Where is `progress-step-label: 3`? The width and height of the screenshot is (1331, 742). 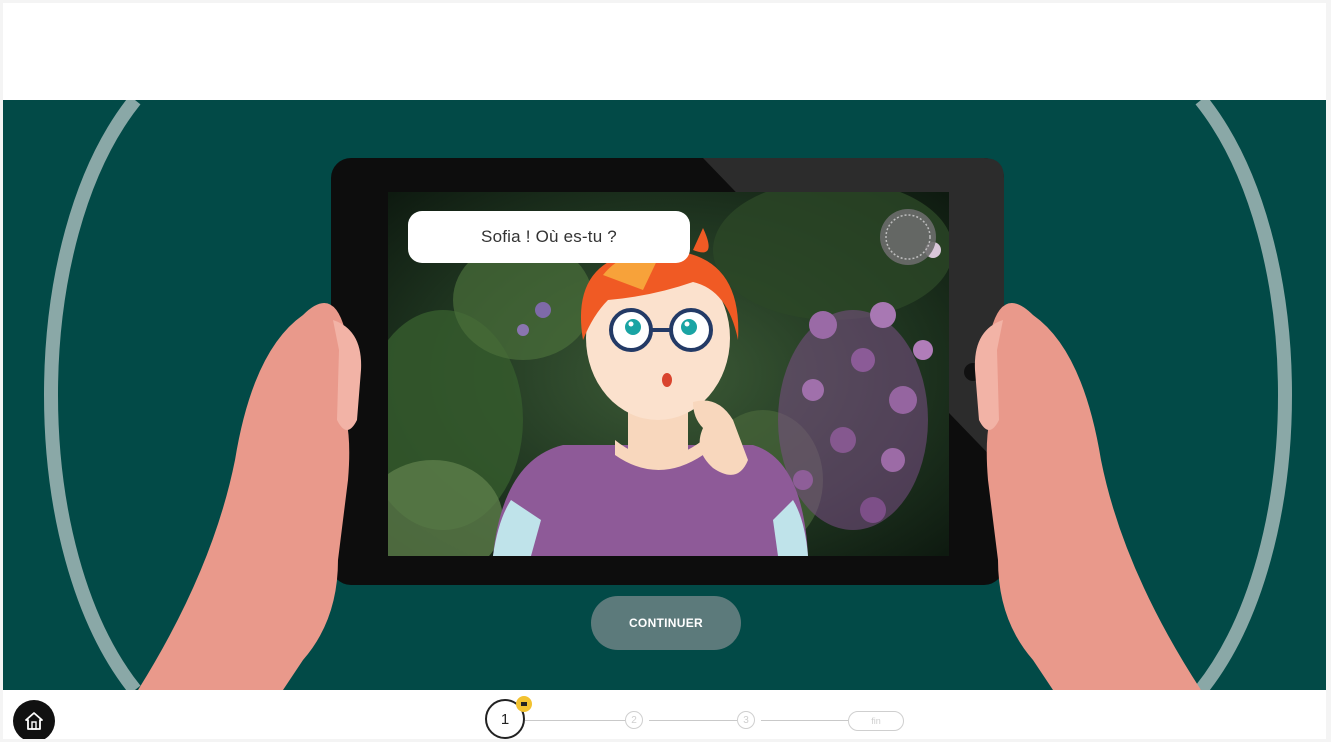
progress-step-label: 3 is located at coordinates (746, 720).